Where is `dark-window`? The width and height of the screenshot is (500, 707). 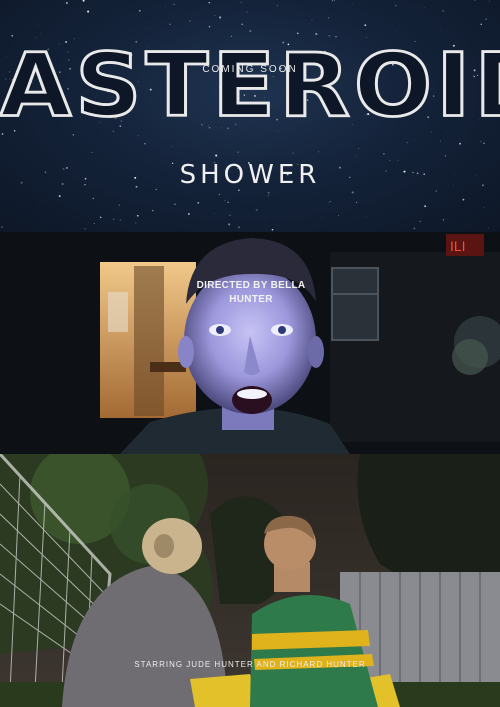
dark-window is located at coordinates (355, 304).